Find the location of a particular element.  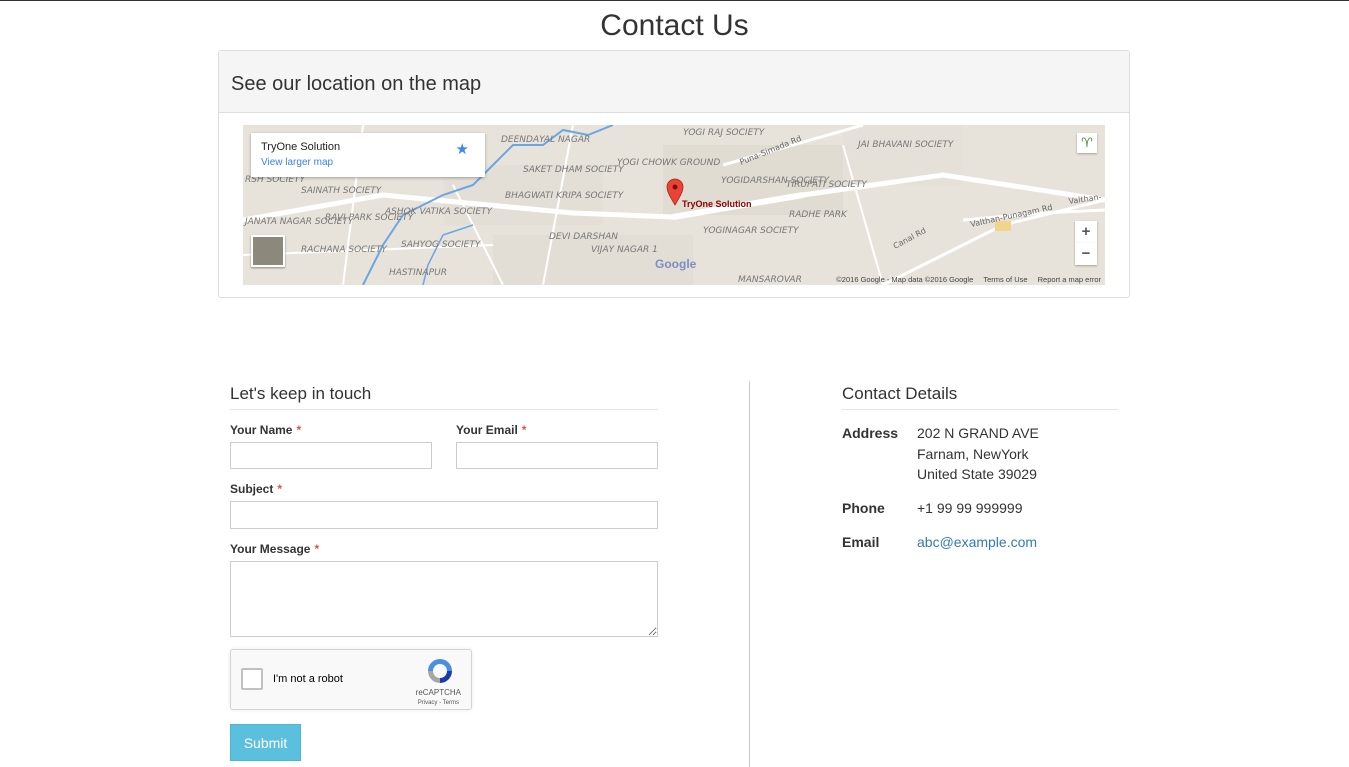

subject-label-text: Subject is located at coordinates (252, 489).